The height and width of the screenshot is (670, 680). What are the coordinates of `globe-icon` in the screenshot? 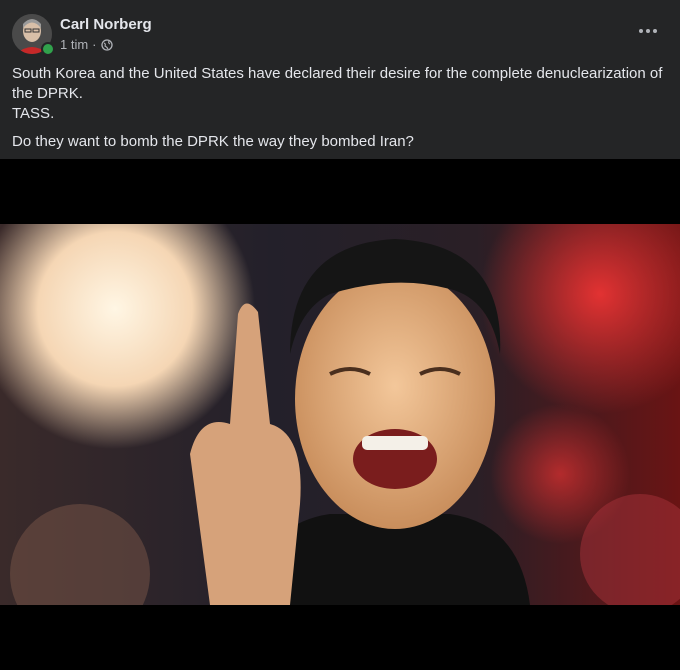 It's located at (106, 44).